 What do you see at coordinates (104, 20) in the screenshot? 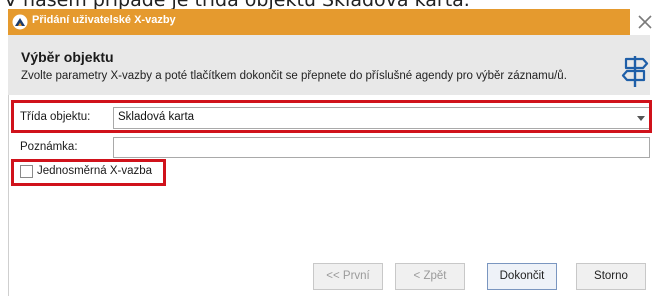
I see `window-title: Přidání uživatelské X-vazby` at bounding box center [104, 20].